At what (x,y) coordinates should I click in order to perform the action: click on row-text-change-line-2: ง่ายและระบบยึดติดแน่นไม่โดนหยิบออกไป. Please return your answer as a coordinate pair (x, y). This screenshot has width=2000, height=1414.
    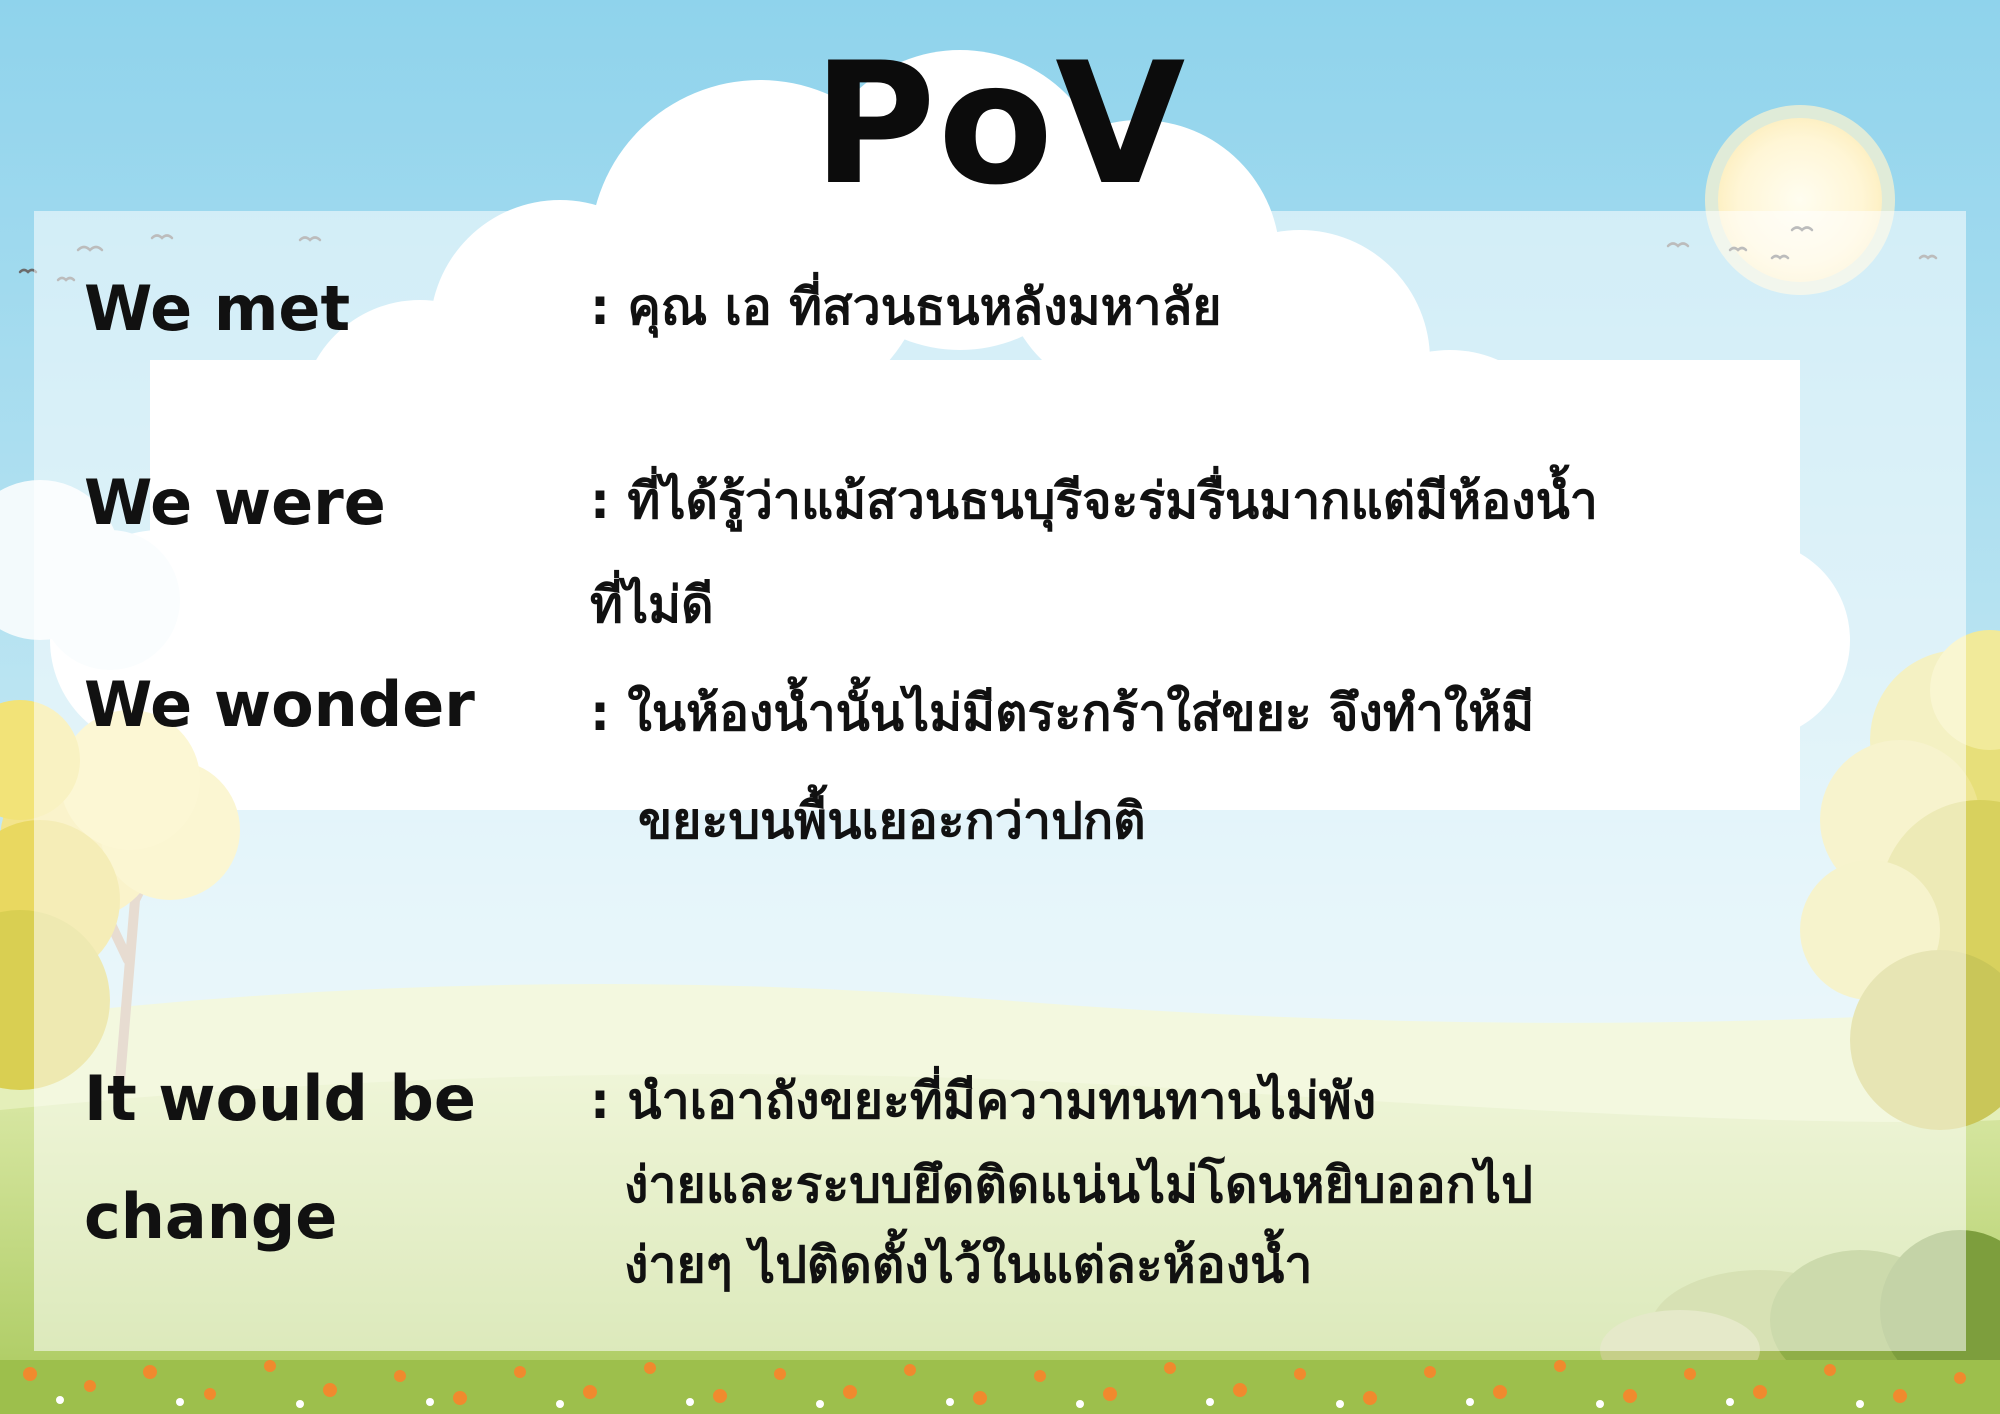
    Looking at the image, I should click on (1078, 1185).